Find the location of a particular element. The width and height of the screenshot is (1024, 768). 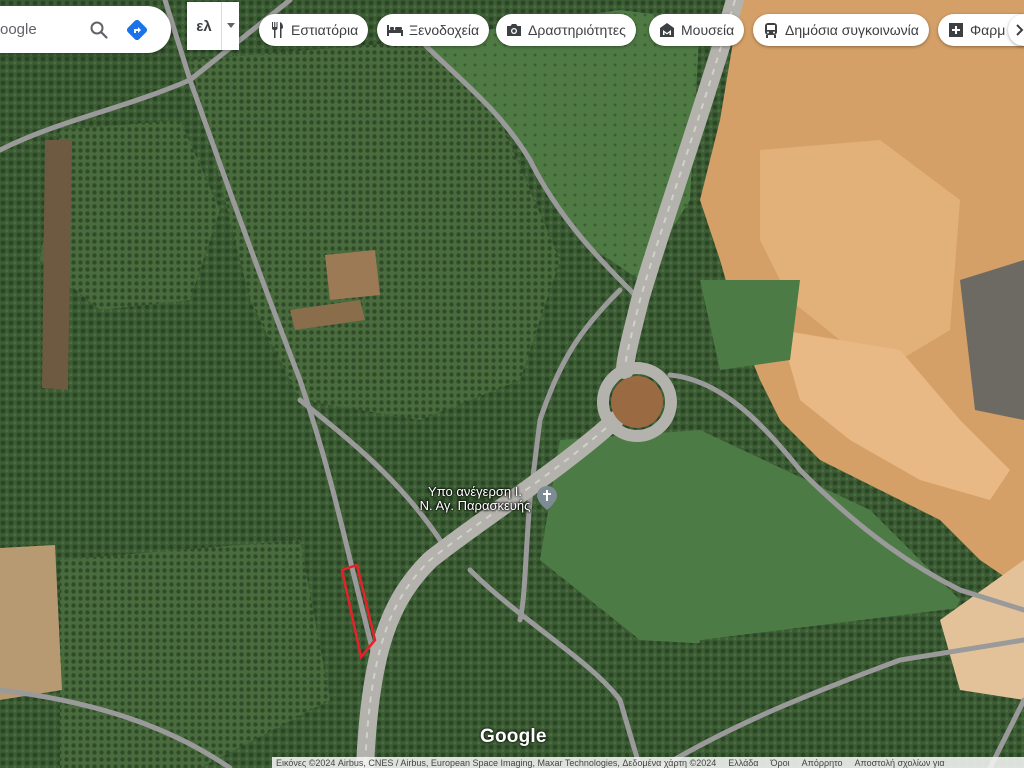

place-label-line2: Ν. Αγ. Παρασκευής is located at coordinates (475, 505).